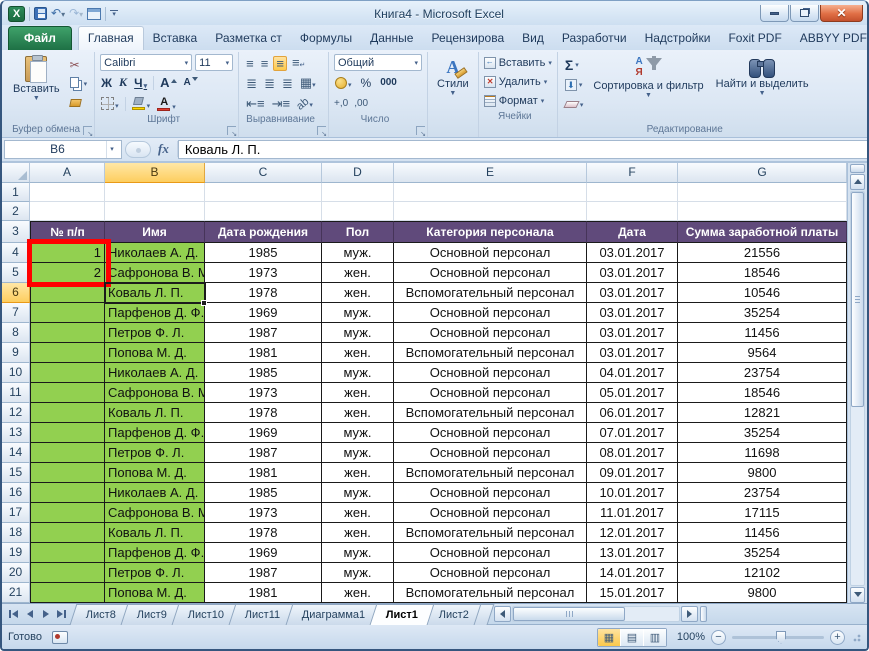  Describe the element at coordinates (16, 472) in the screenshot. I see `row-header-15: 15` at that location.